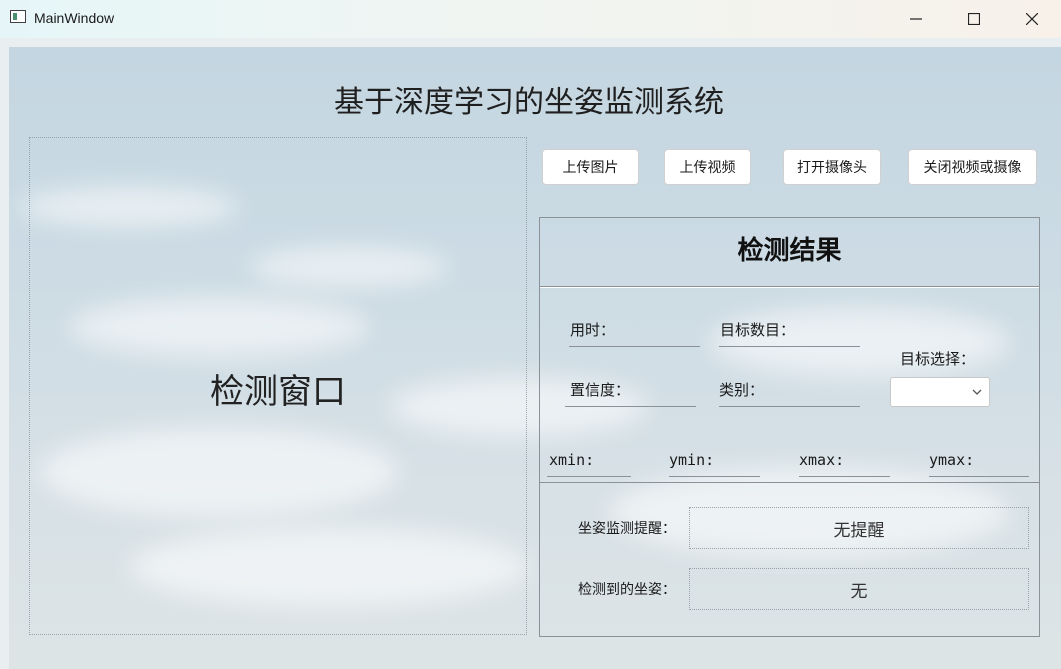  Describe the element at coordinates (627, 529) in the screenshot. I see `posture-alert-label: 坐姿监测提醒：` at that location.